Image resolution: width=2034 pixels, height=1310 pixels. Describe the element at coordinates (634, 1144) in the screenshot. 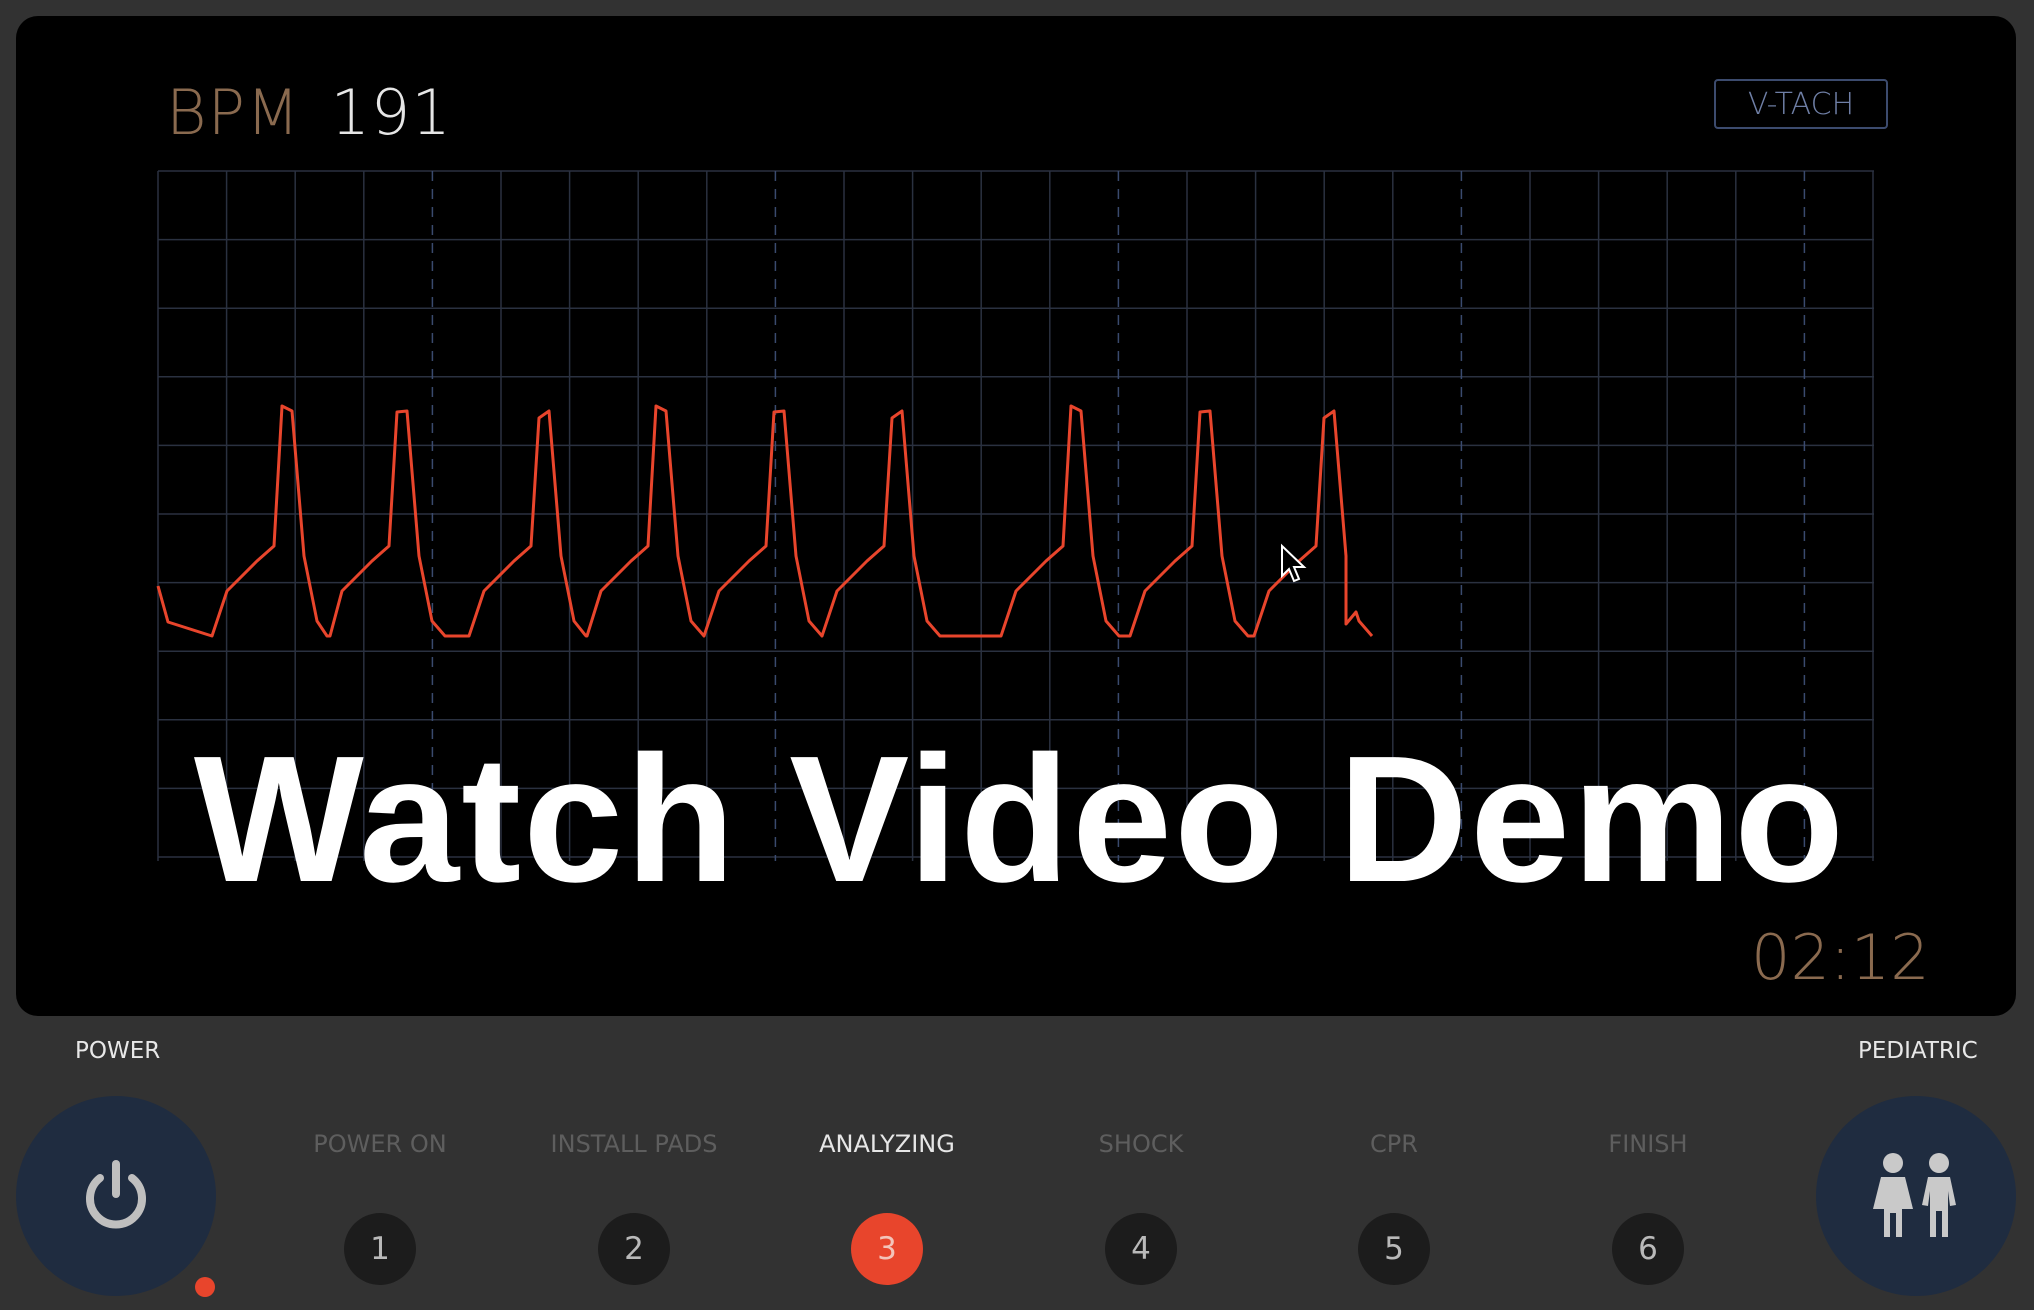

I see `step-label: INSTALL PADS` at that location.